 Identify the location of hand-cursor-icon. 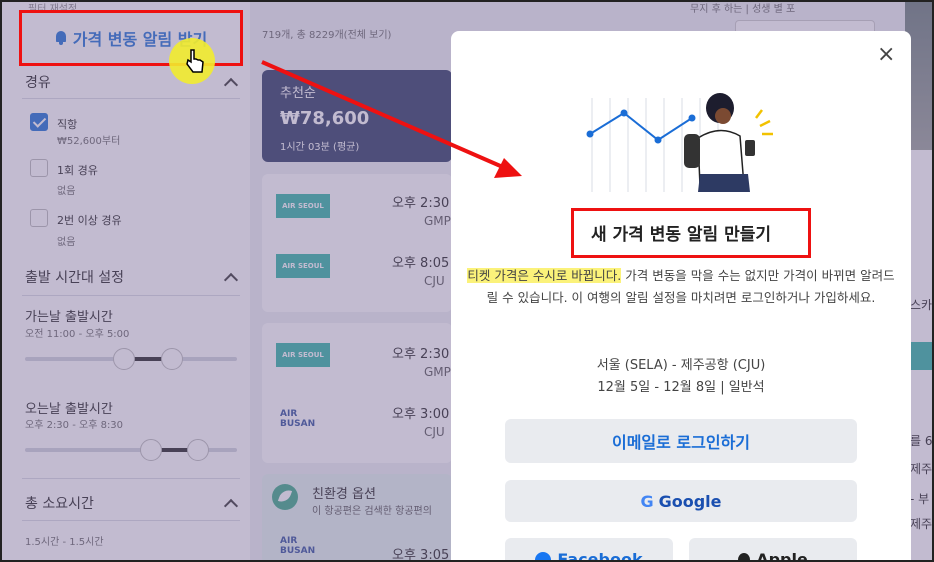
(195, 61).